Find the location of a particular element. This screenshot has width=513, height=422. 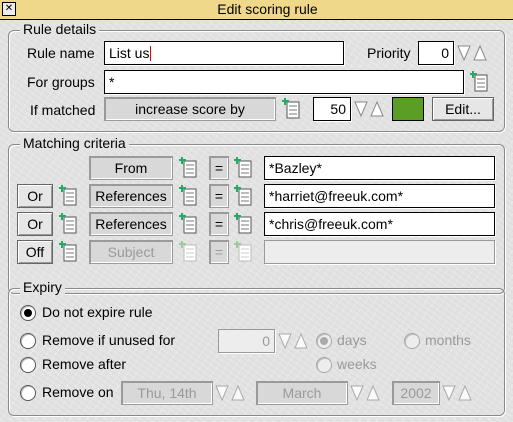

remove-on-label: Remove on is located at coordinates (78, 392).